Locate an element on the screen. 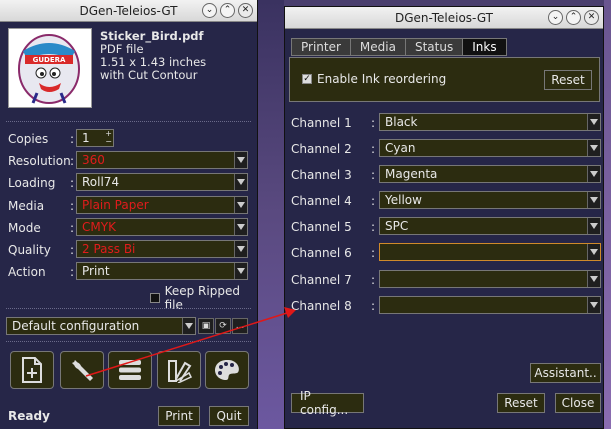 The width and height of the screenshot is (611, 429). save-config-icon: ▣ is located at coordinates (206, 326).